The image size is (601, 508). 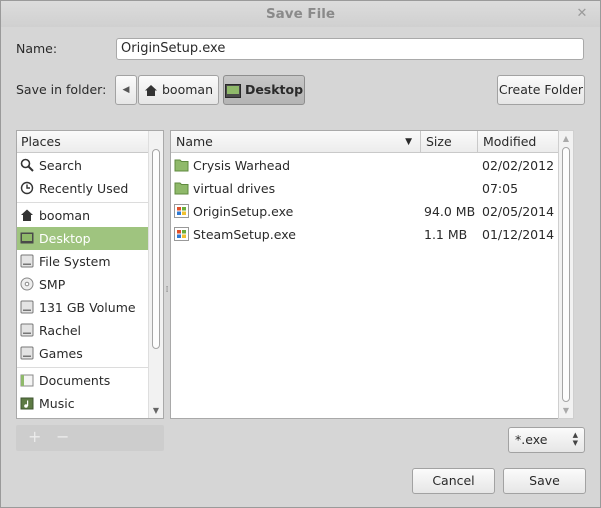 I want to click on file-name: virtual drives, so click(x=234, y=188).